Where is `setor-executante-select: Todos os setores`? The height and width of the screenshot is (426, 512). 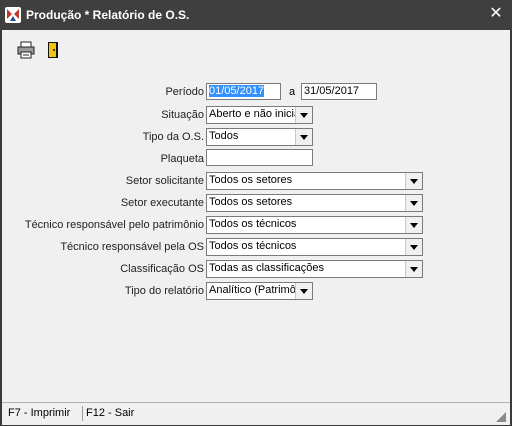
setor-executante-select: Todos os setores is located at coordinates (314, 203).